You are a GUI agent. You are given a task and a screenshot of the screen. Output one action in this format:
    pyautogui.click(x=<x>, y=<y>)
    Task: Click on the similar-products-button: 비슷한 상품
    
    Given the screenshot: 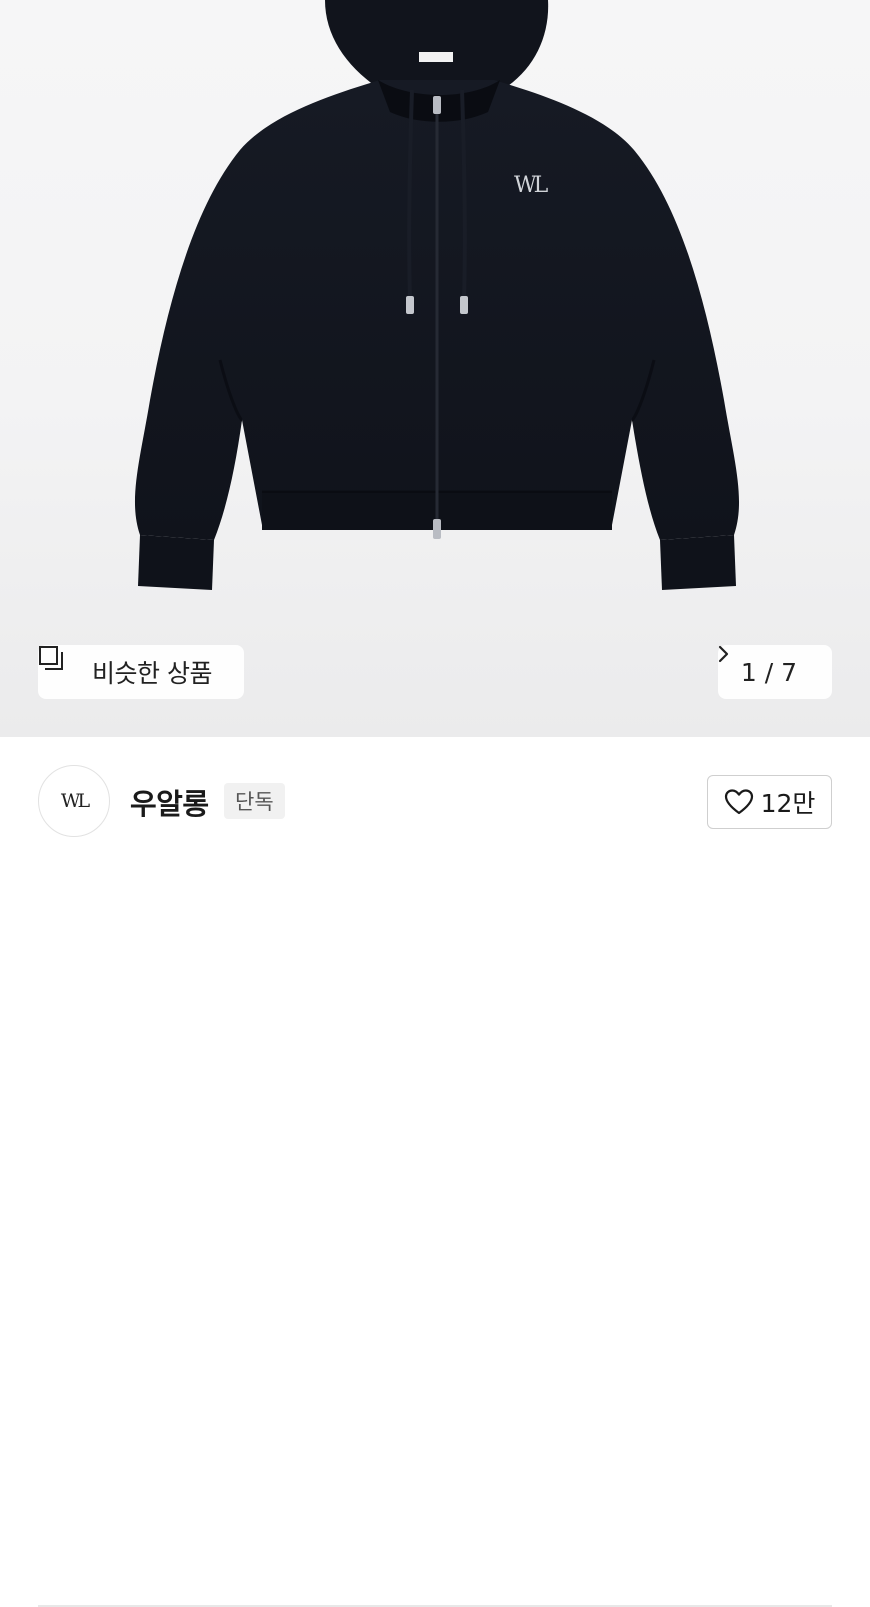 What is the action you would take?
    pyautogui.click(x=141, y=672)
    